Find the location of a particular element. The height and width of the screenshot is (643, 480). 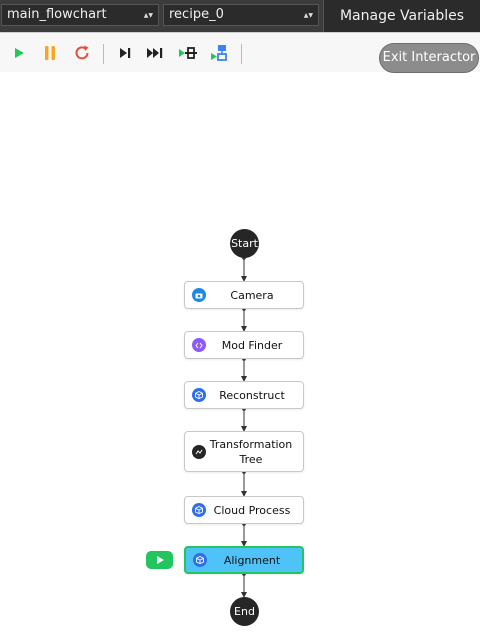

recipe-select-value: recipe_0 is located at coordinates (196, 14).